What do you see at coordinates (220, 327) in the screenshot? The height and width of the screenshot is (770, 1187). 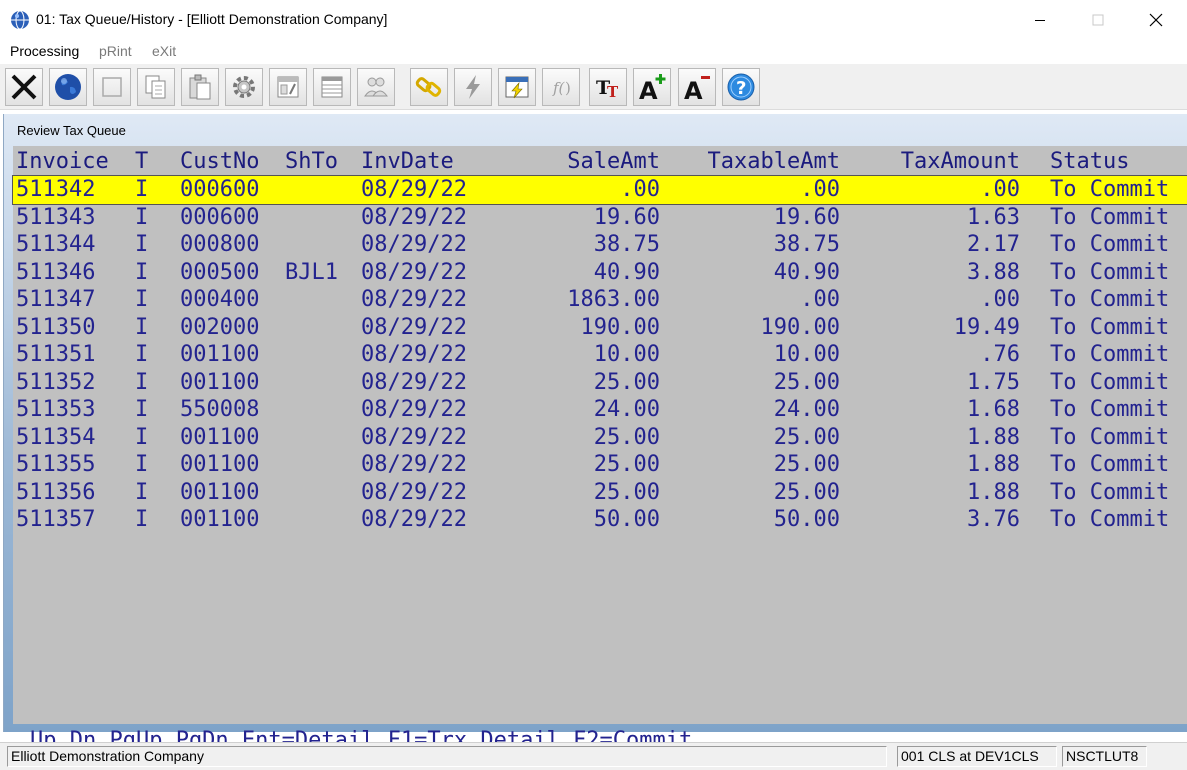 I see `cell-custno: 002000` at bounding box center [220, 327].